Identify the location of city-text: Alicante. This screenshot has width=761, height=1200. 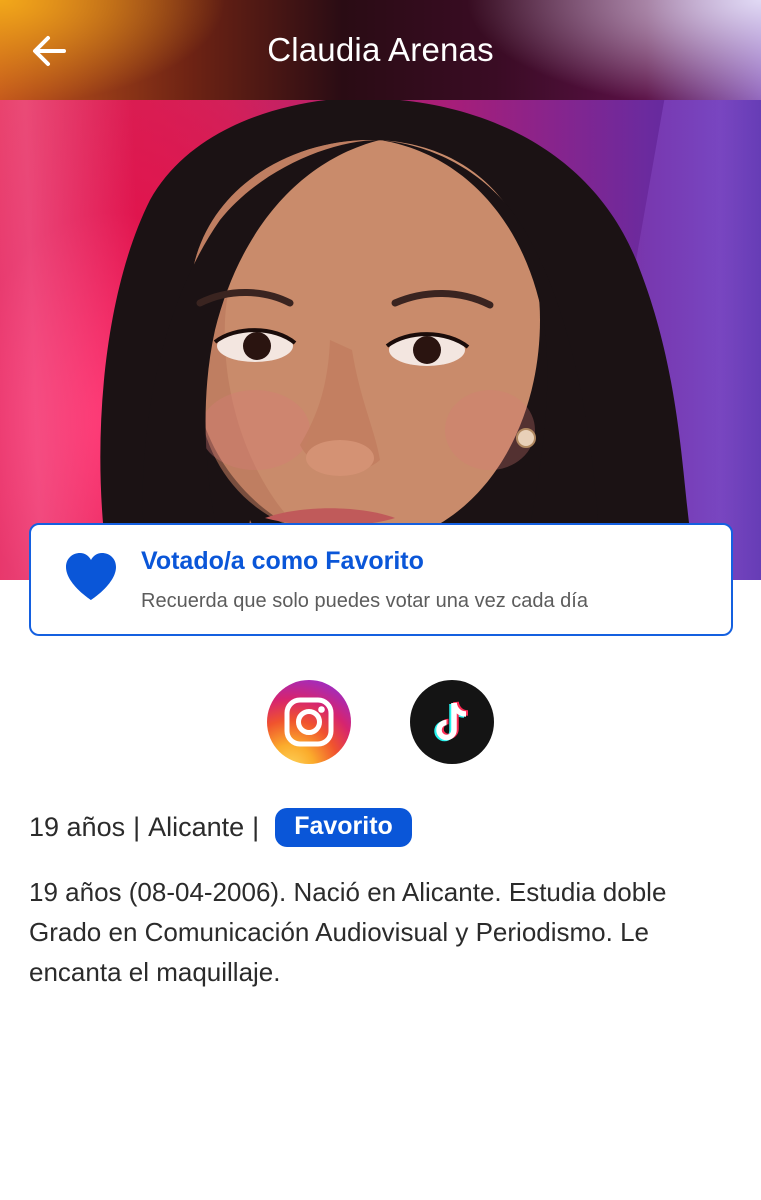
(196, 826).